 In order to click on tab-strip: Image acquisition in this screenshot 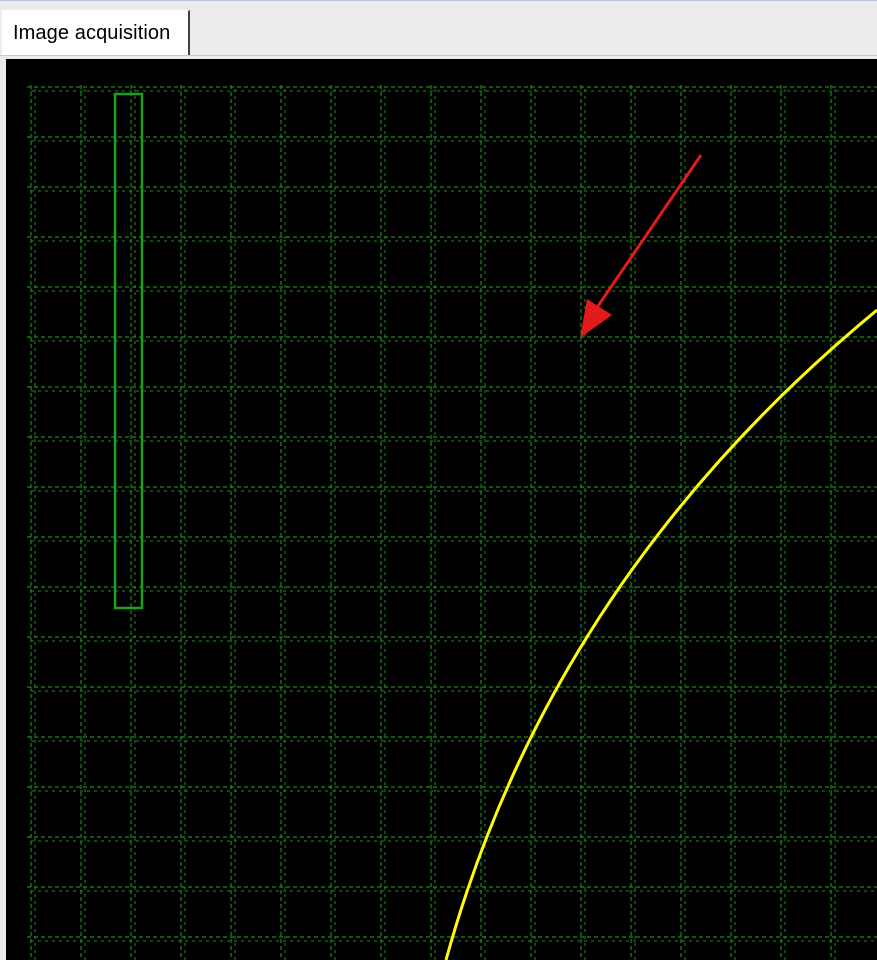, I will do `click(438, 30)`.